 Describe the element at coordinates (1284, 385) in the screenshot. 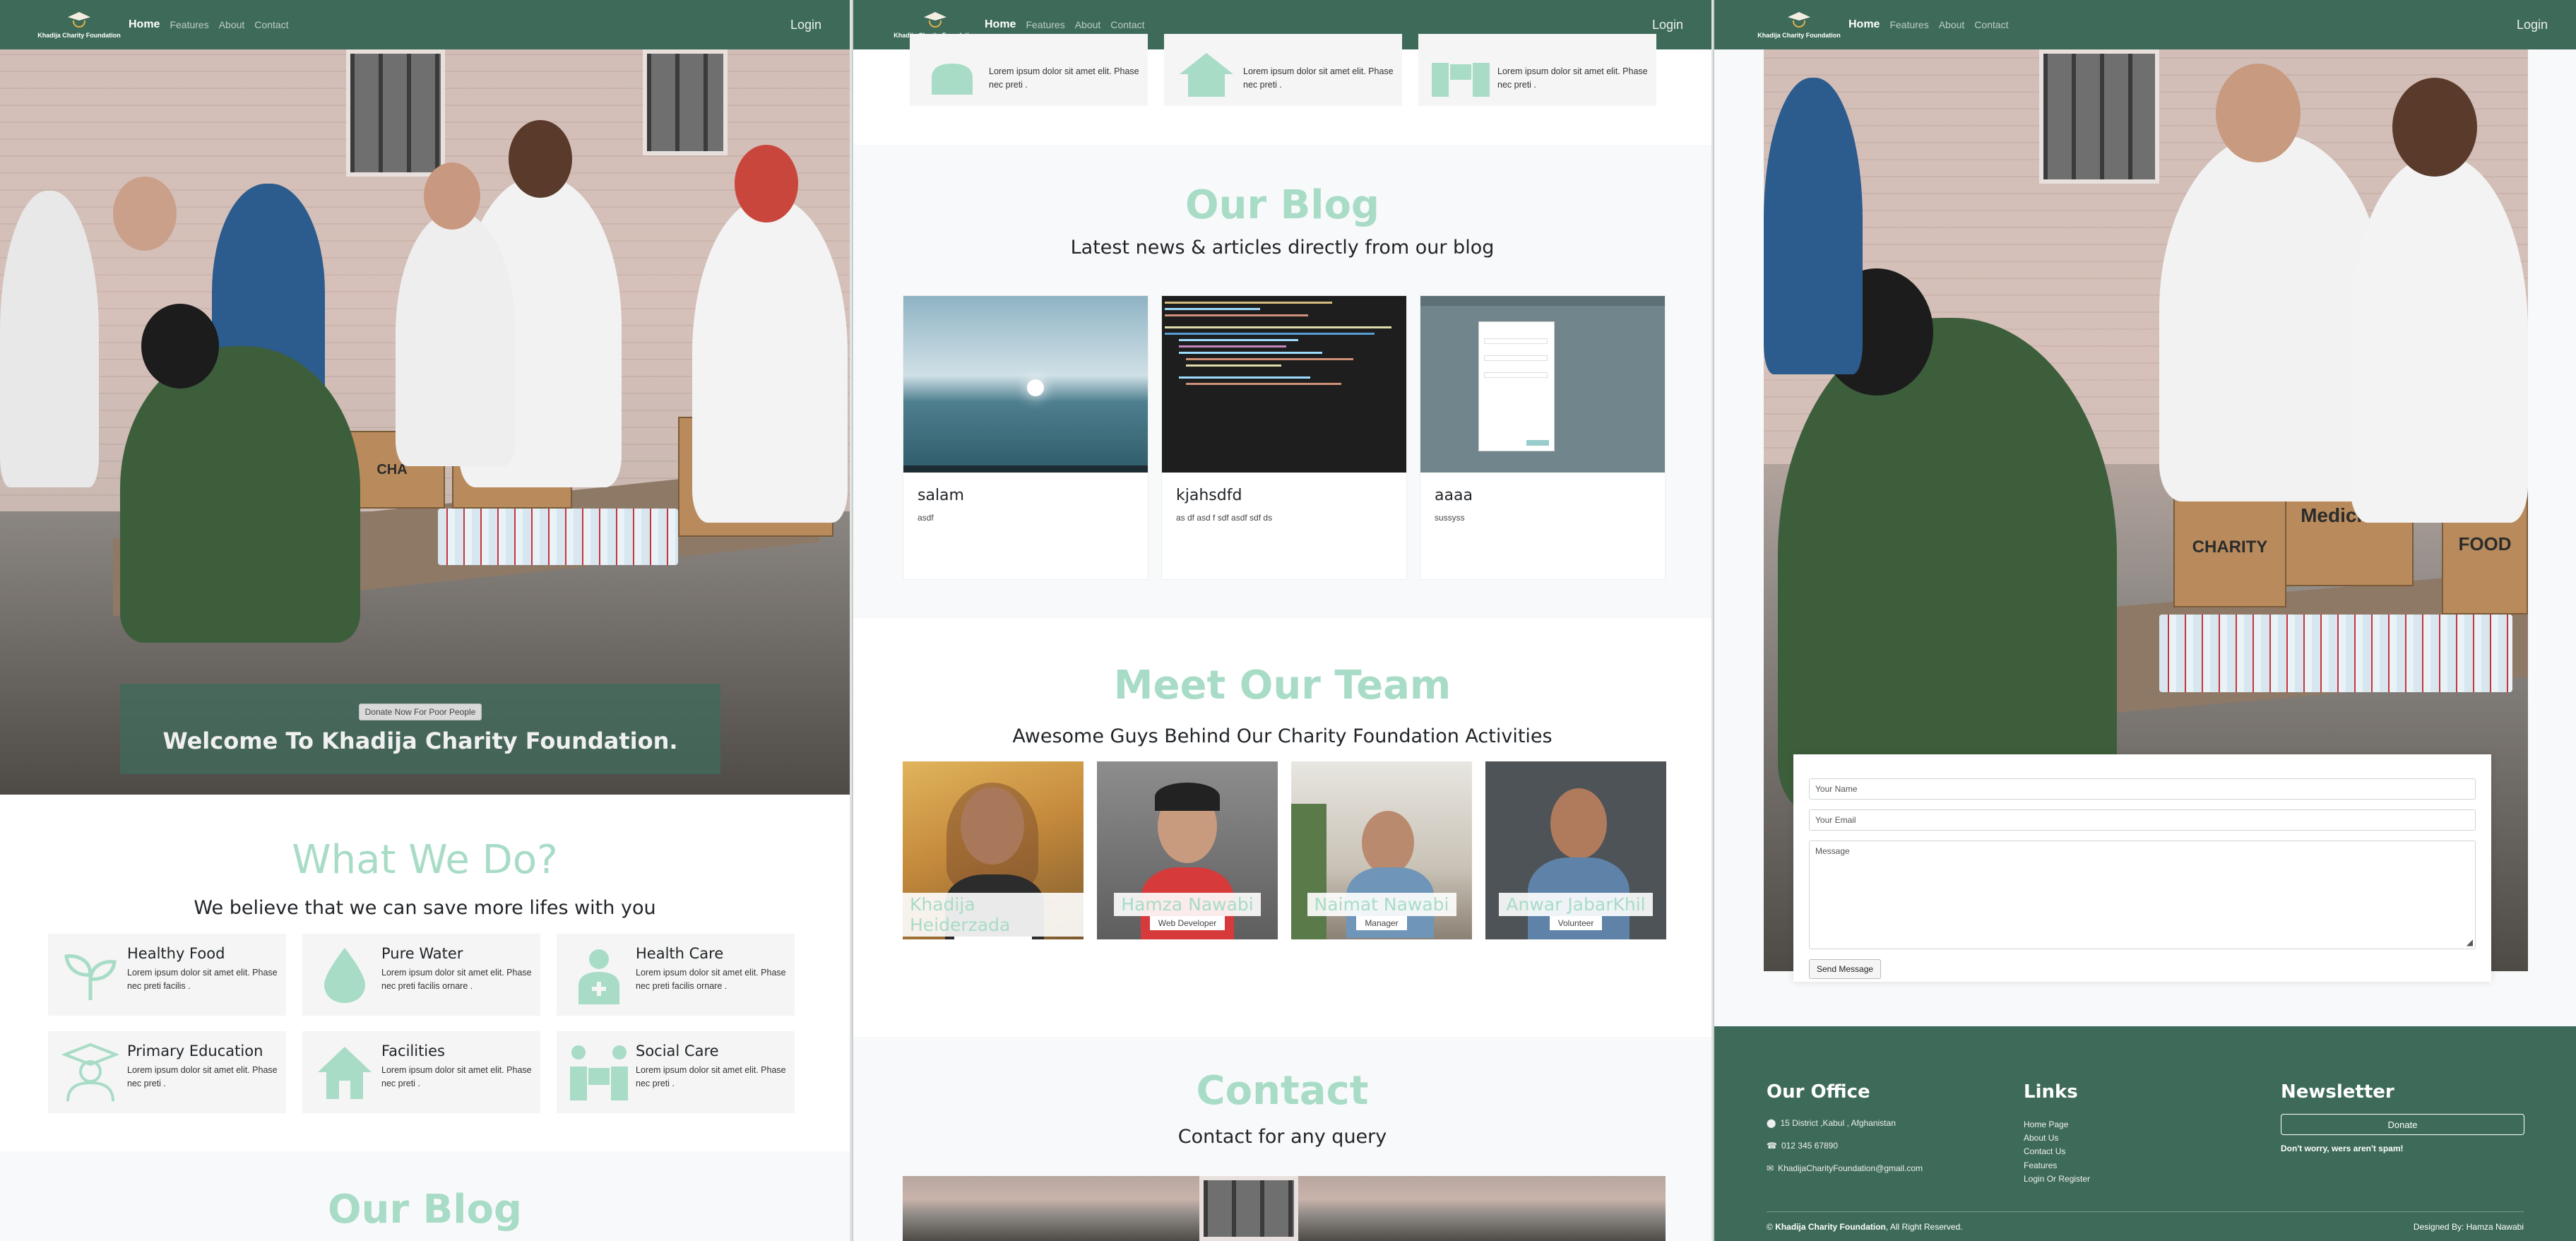

I see `blog-image-code` at that location.